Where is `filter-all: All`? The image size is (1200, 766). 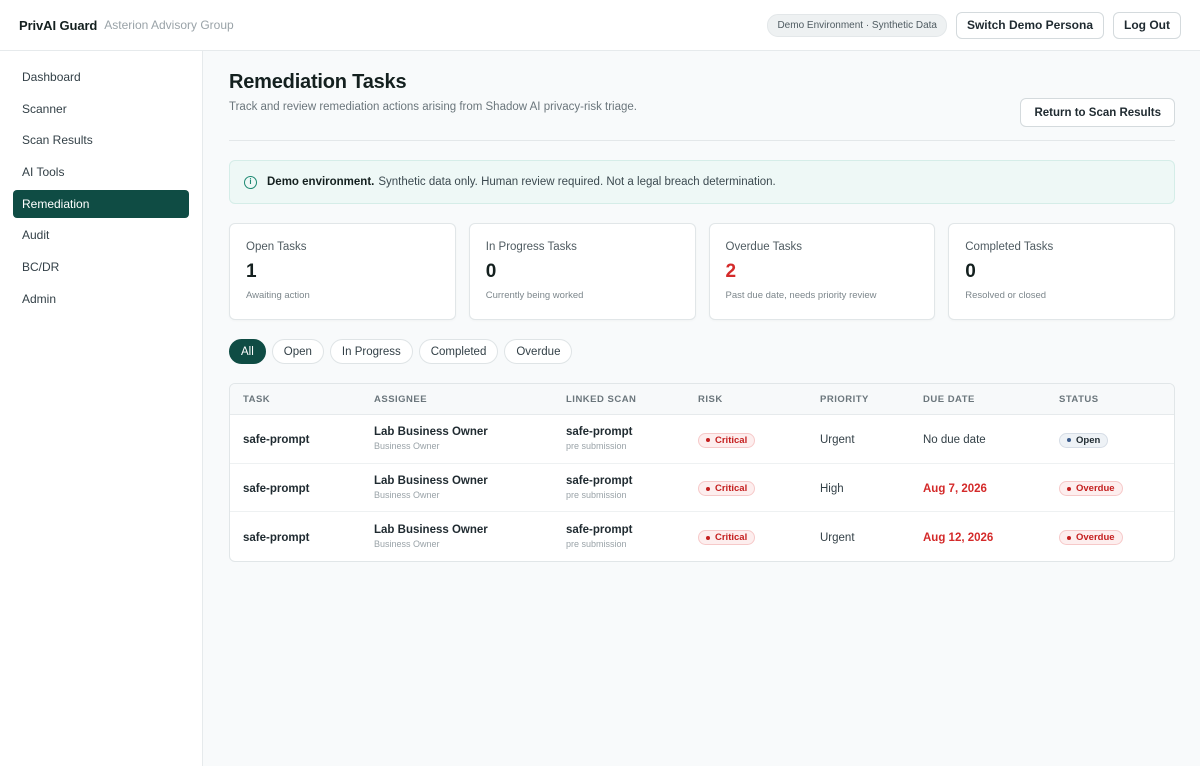
filter-all: All is located at coordinates (247, 351).